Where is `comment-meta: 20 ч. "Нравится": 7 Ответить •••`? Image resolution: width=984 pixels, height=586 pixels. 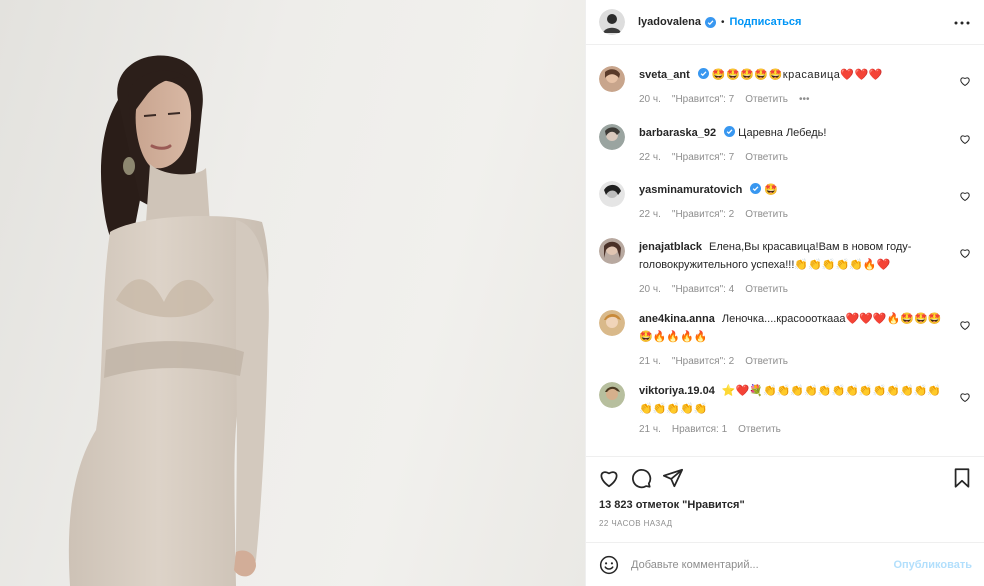
comment-meta: 20 ч. "Нравится": 7 Ответить ••• is located at coordinates (724, 99).